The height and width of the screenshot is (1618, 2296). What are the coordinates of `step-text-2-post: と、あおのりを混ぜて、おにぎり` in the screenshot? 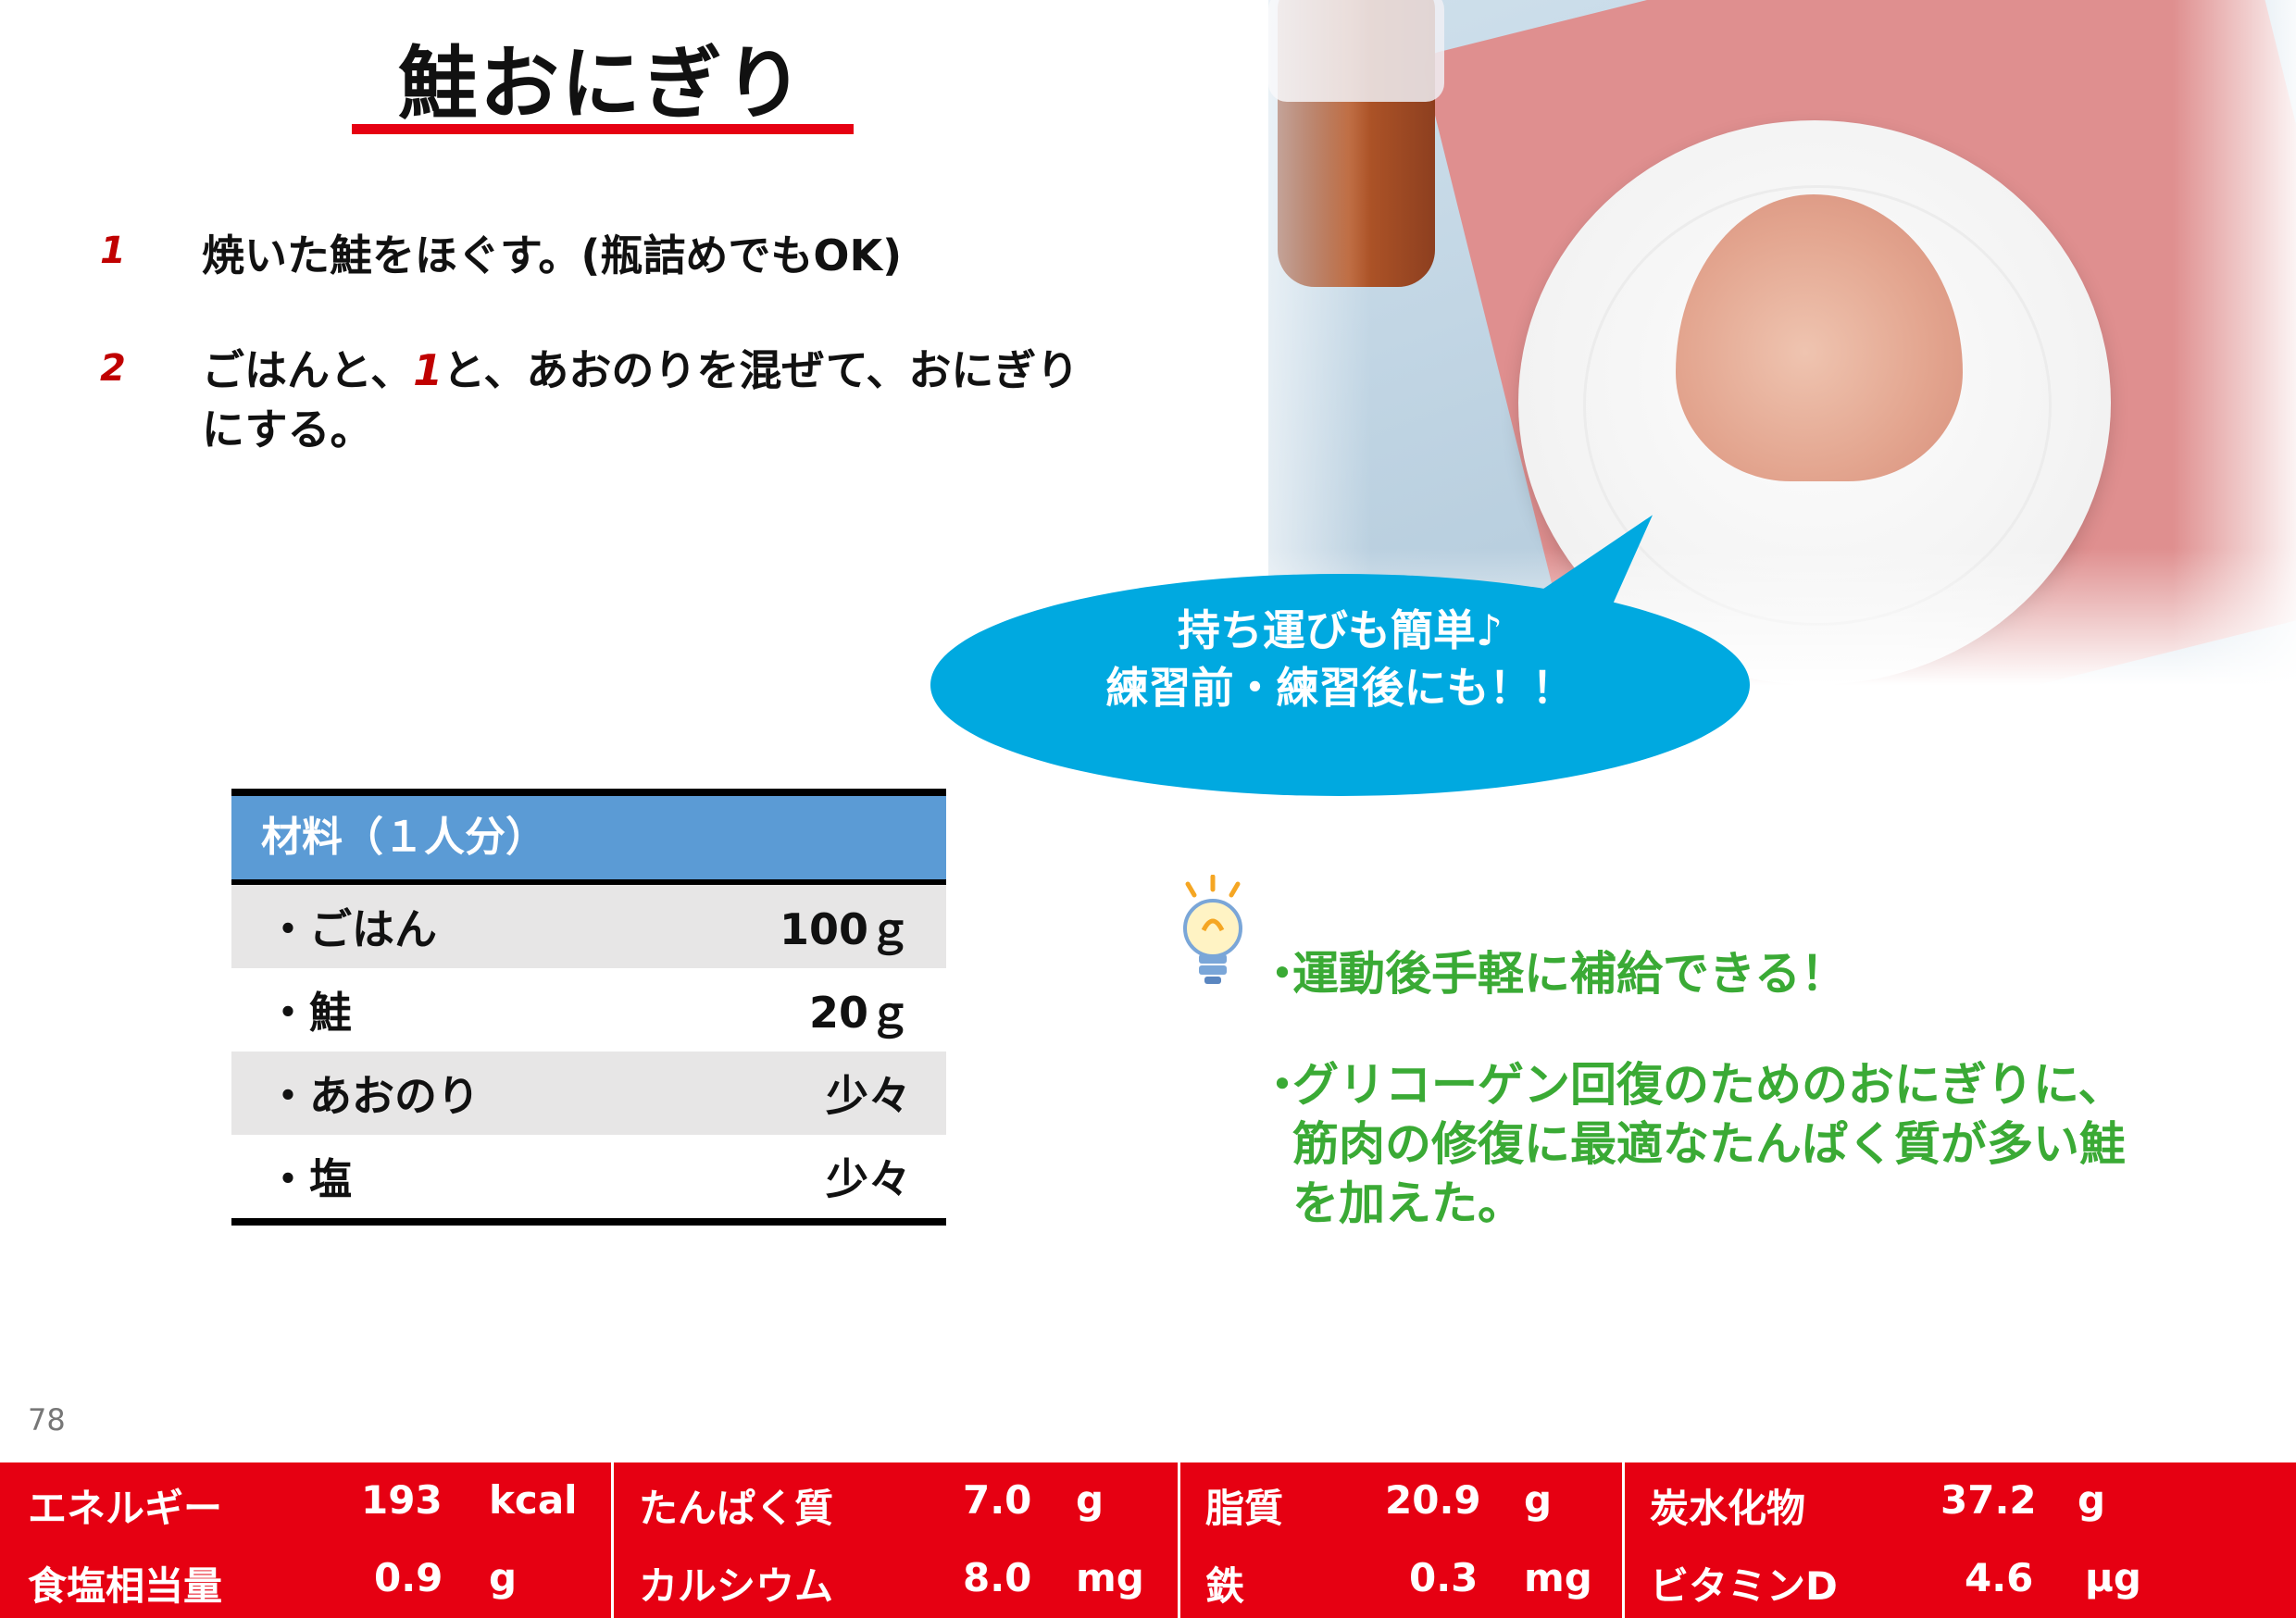 It's located at (761, 370).